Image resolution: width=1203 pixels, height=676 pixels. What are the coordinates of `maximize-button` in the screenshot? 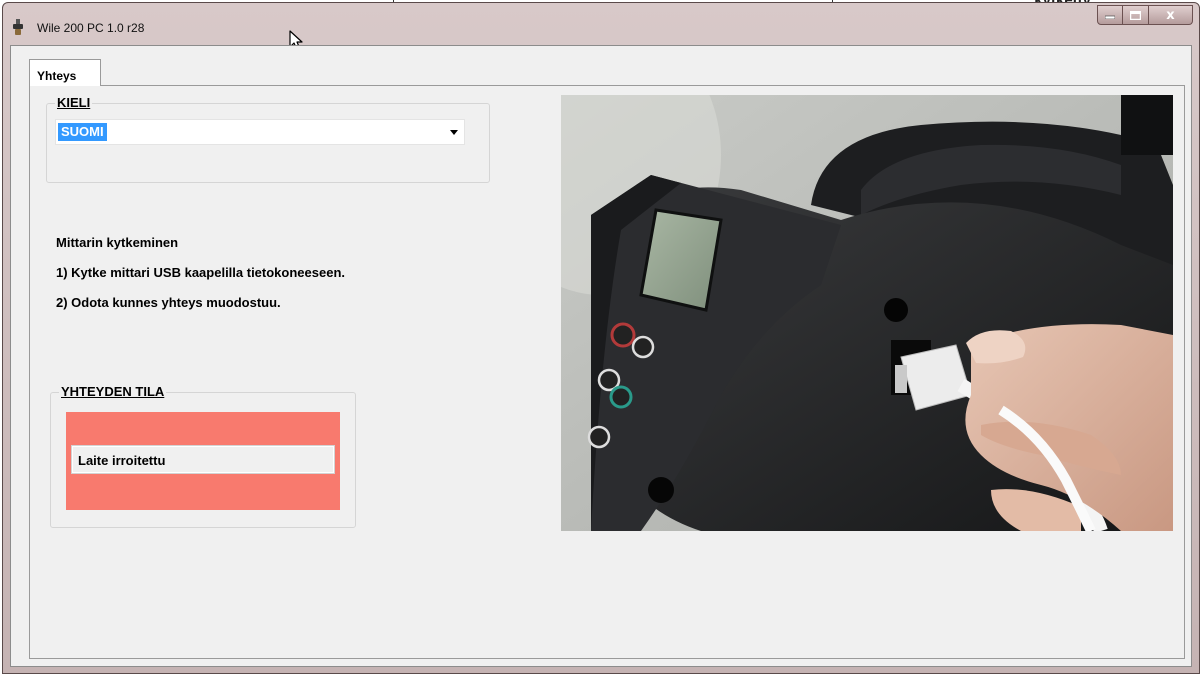 It's located at (1136, 15).